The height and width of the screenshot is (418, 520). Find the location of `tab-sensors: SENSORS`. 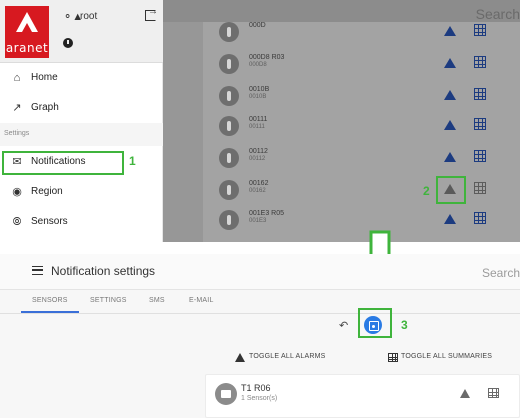

tab-sensors: SENSORS is located at coordinates (50, 300).